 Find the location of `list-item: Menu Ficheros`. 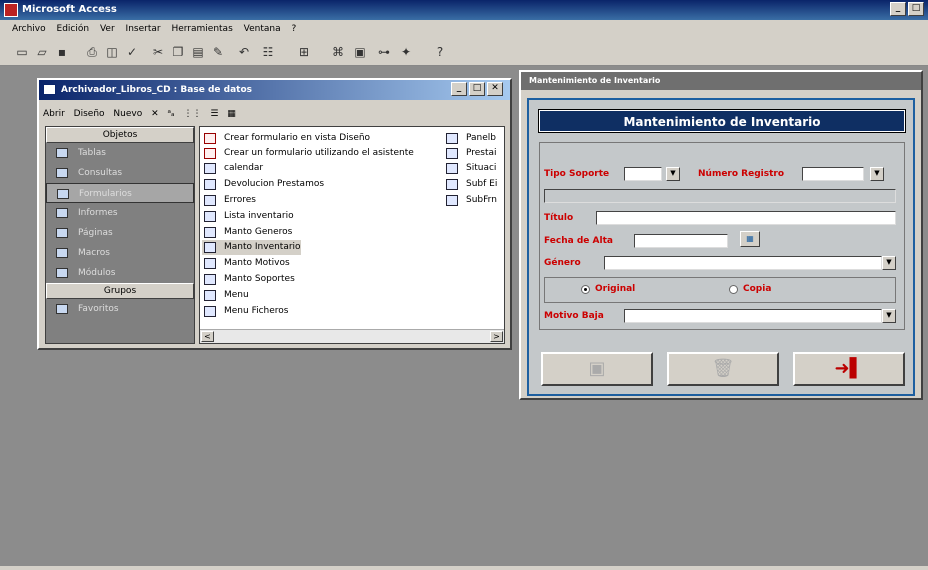

list-item: Menu Ficheros is located at coordinates (245, 311).